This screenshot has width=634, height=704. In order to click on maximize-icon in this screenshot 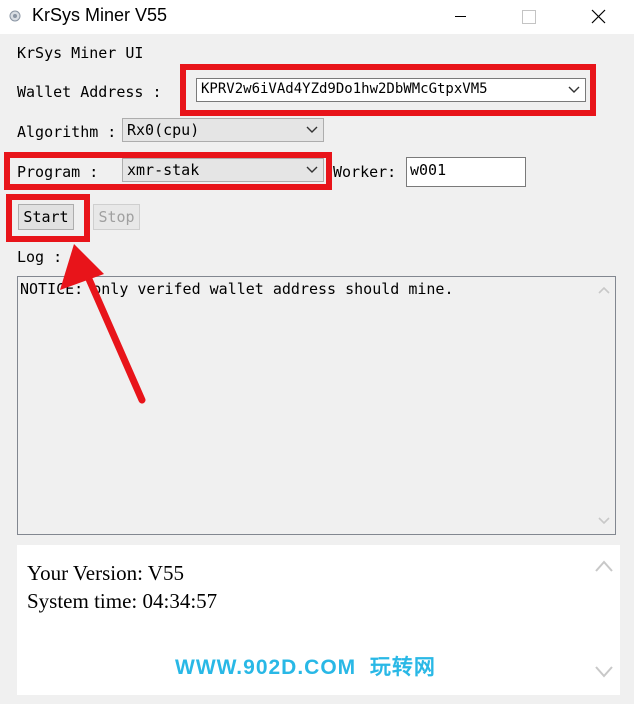, I will do `click(529, 17)`.